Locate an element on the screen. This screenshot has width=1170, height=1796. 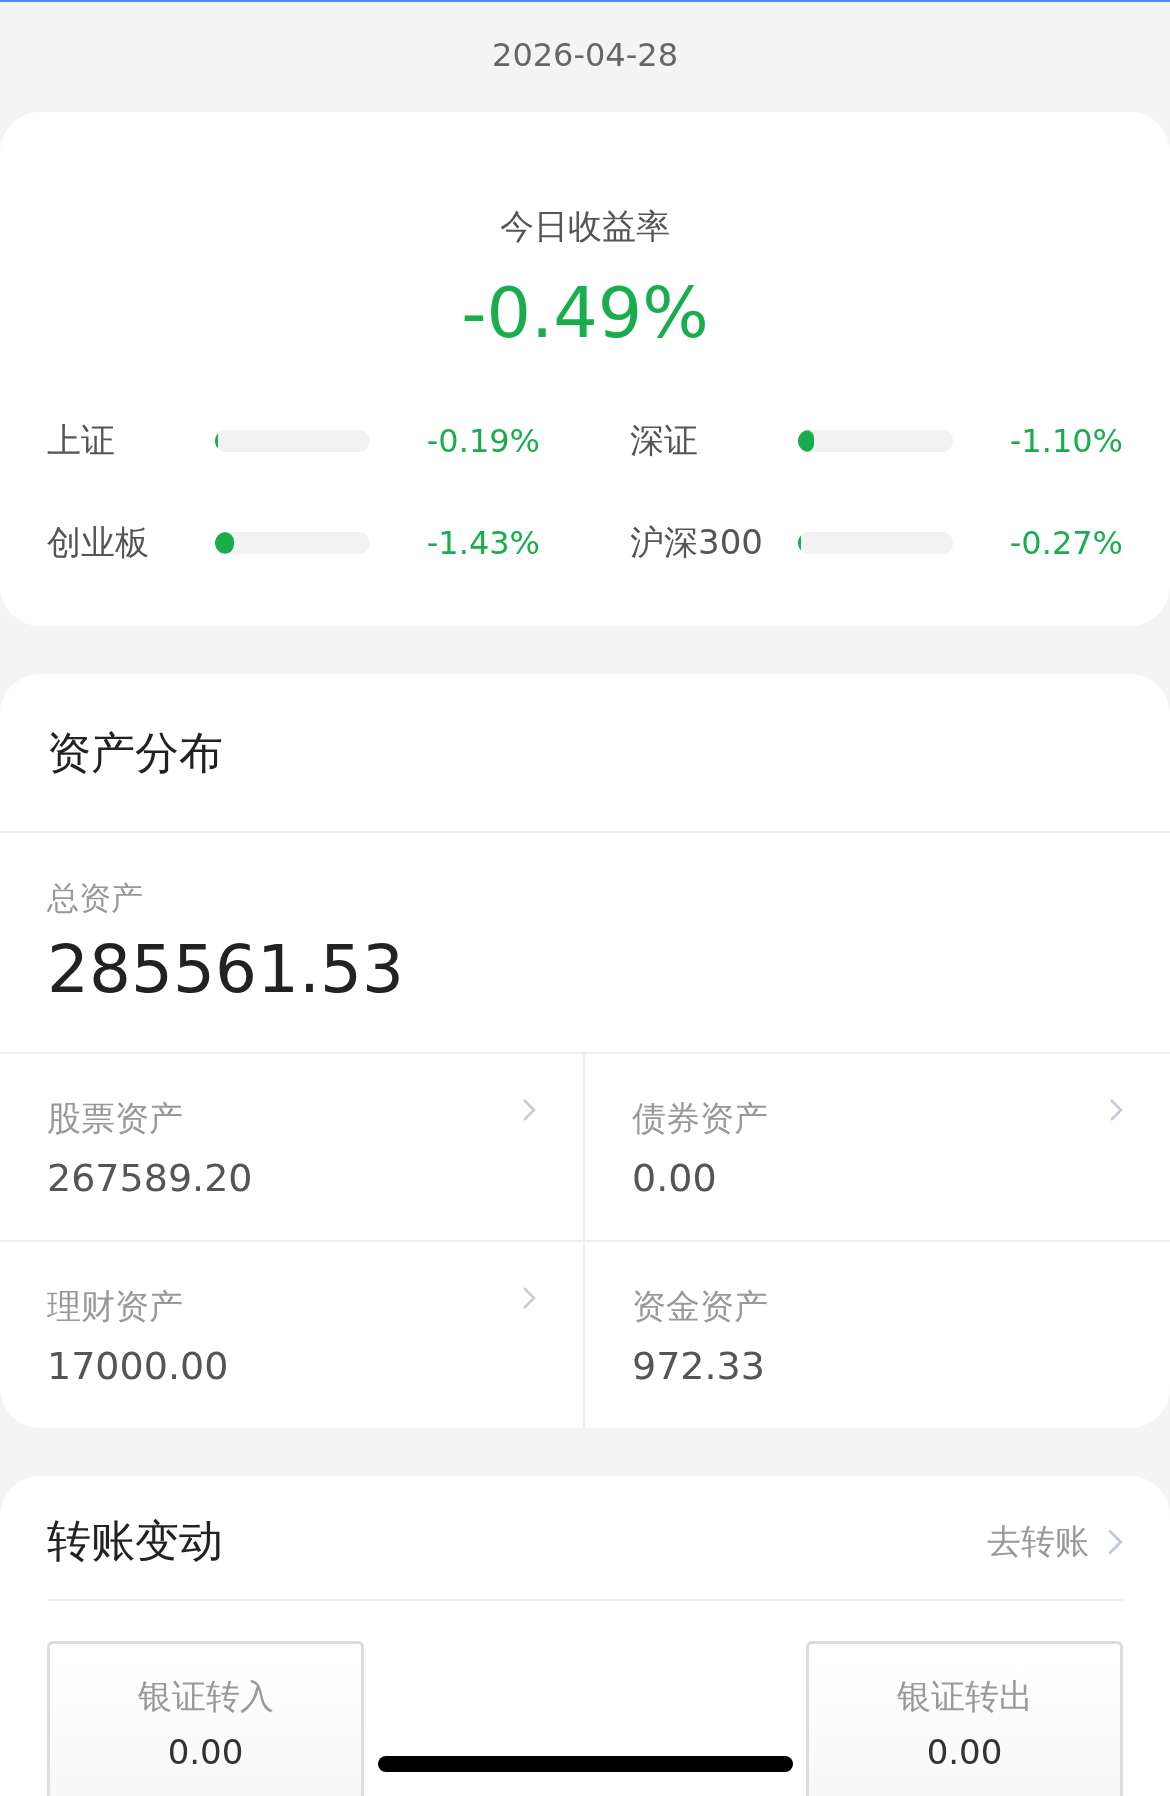
index-change: -1.43% is located at coordinates (482, 543).